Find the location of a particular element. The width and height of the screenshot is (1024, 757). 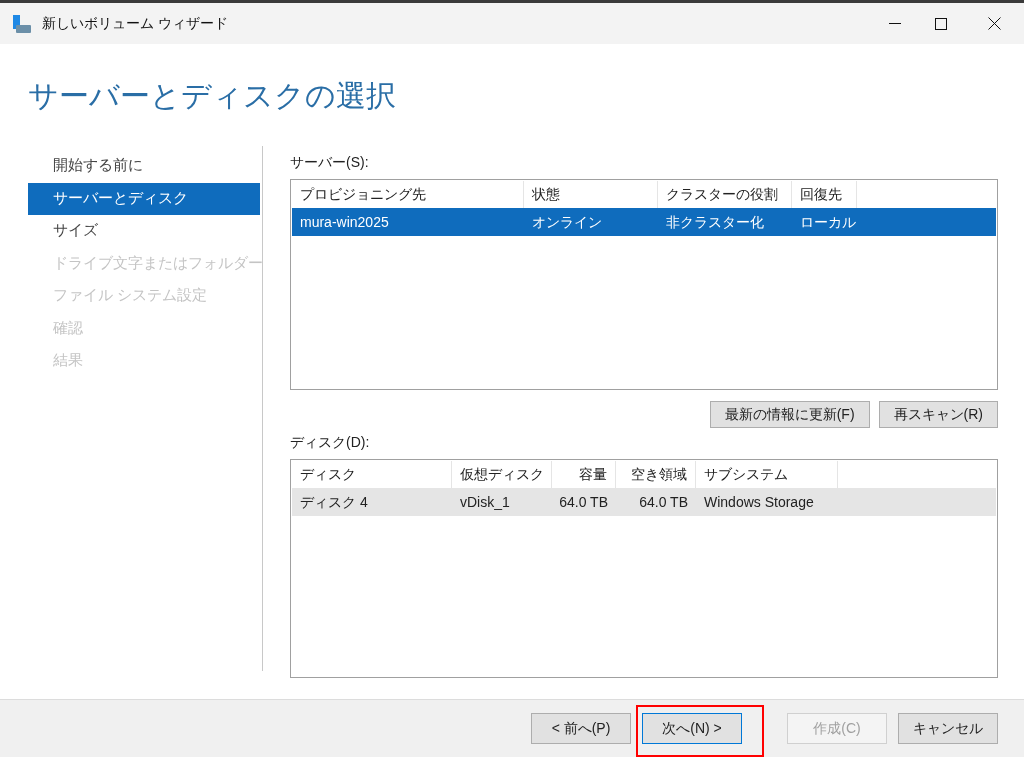

minimize-icon is located at coordinates (895, 23).